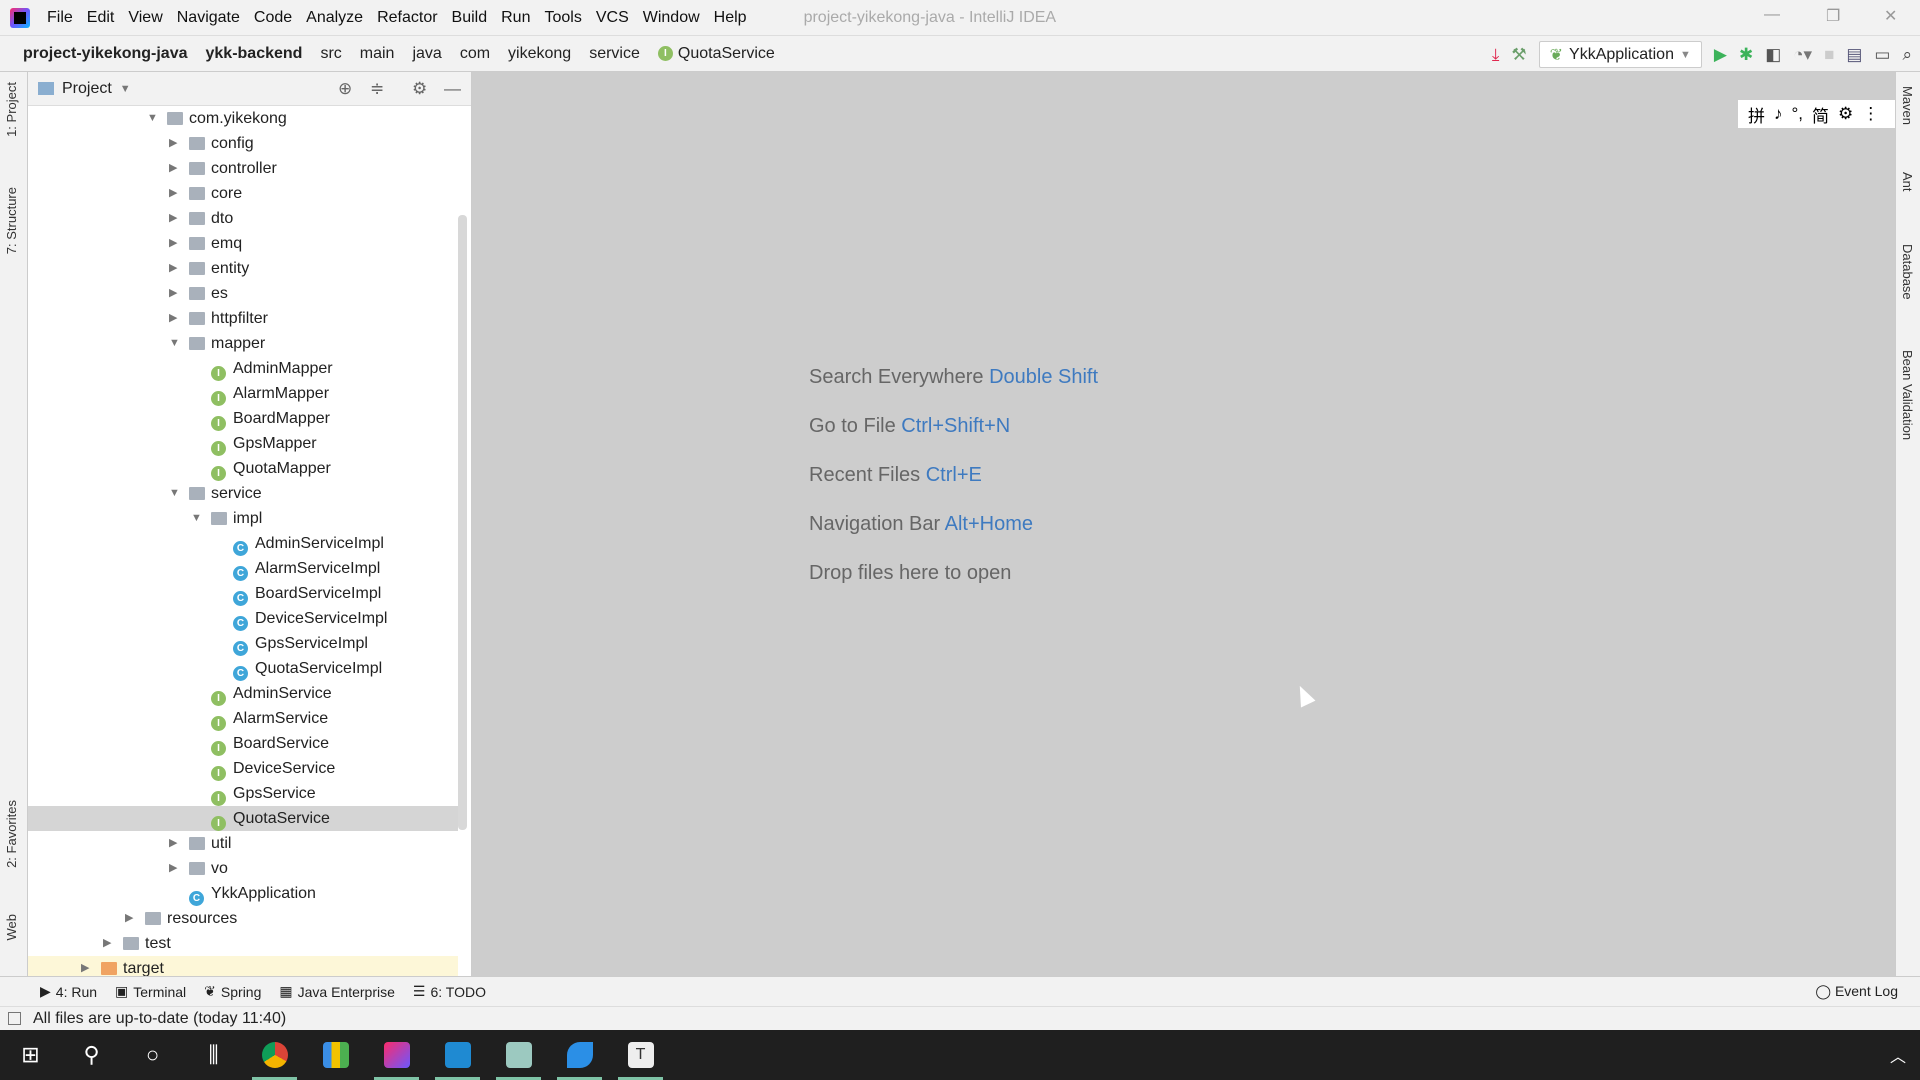 The width and height of the screenshot is (1920, 1080). Describe the element at coordinates (243, 843) in the screenshot. I see `tree-item: ▶ util` at that location.